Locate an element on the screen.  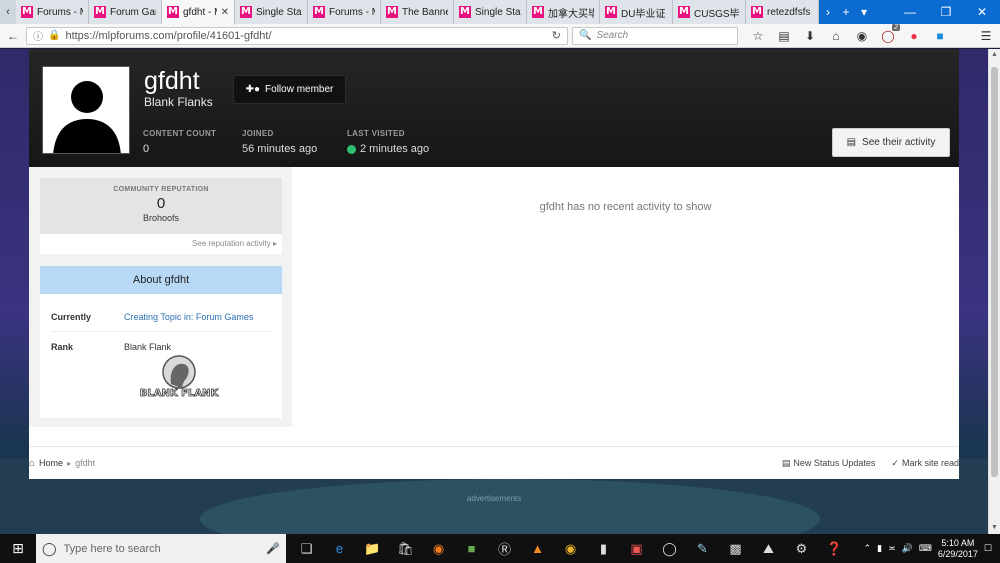
firefox-icon: ◉ is located at coordinates (438, 548).